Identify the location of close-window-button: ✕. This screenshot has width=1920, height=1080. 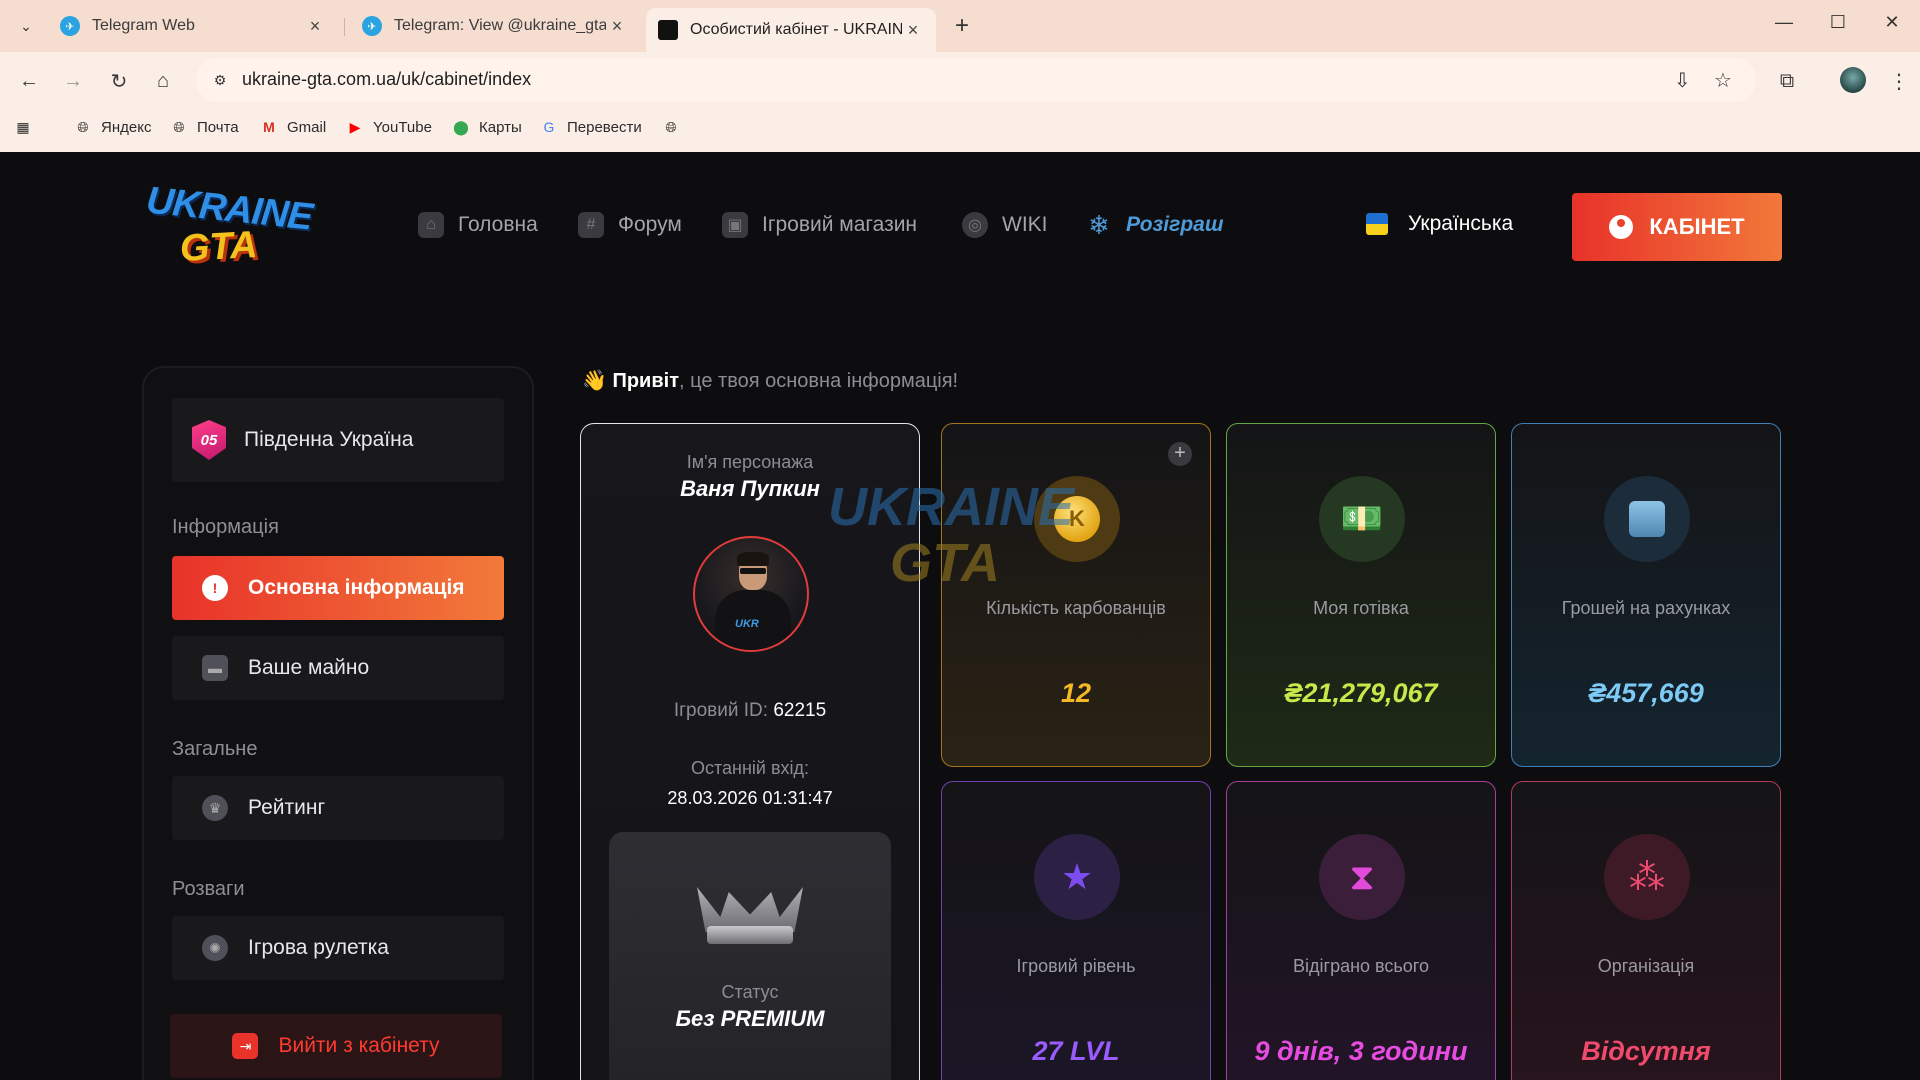
(1892, 22).